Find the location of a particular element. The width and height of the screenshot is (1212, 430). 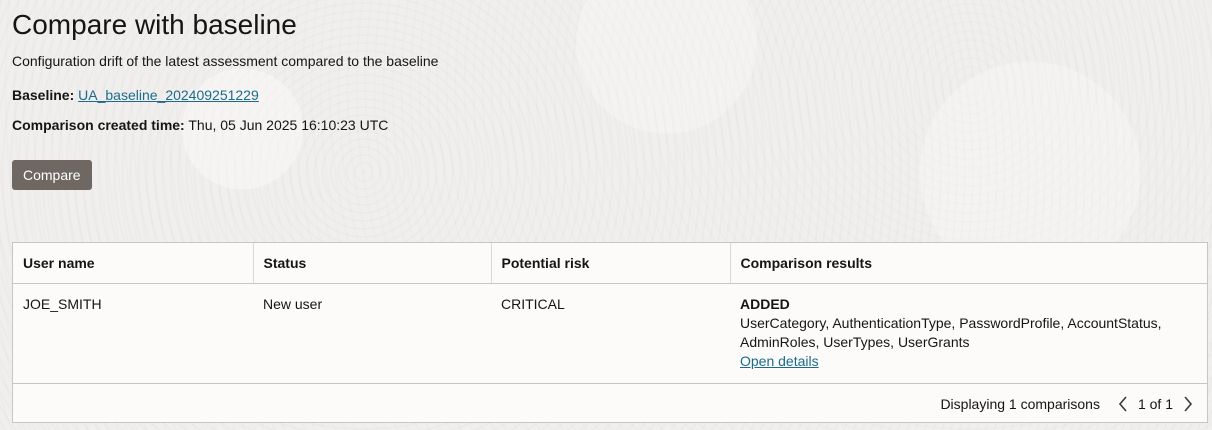

cell-user-name: JOE_SMITH is located at coordinates (133, 333).